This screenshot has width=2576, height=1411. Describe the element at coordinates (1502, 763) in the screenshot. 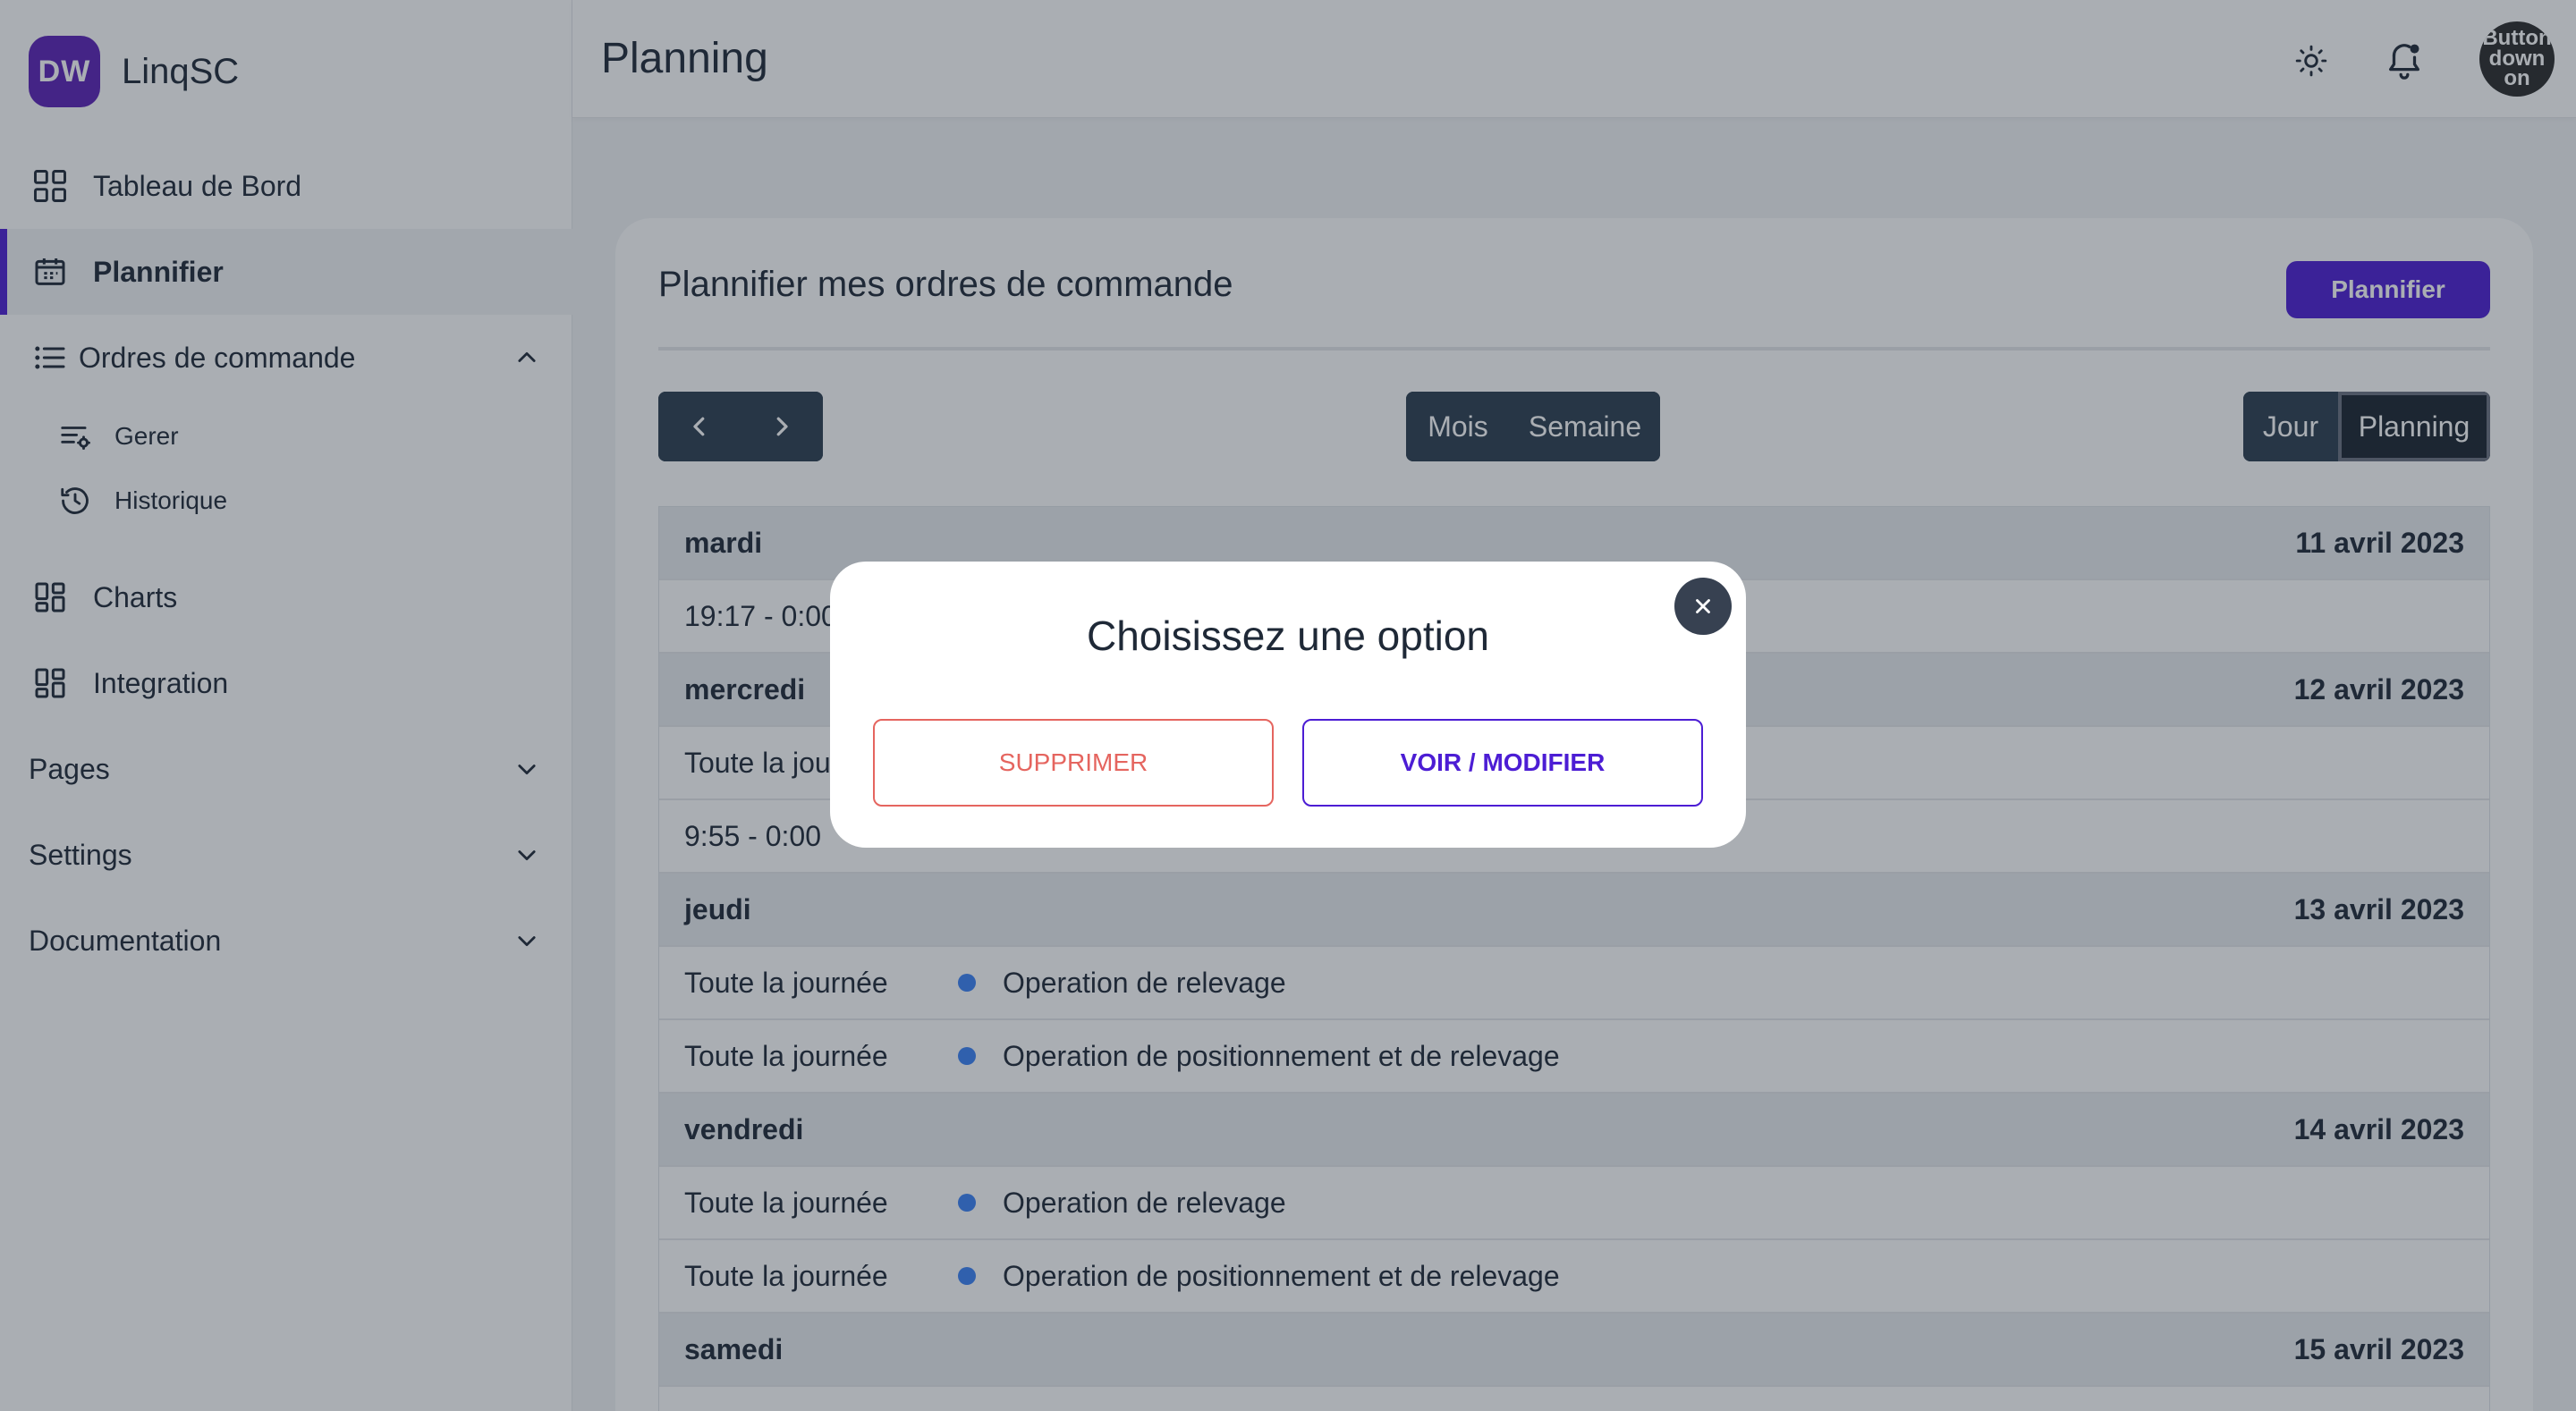

I see `view-edit-button: VOIR / MODIFIER` at that location.